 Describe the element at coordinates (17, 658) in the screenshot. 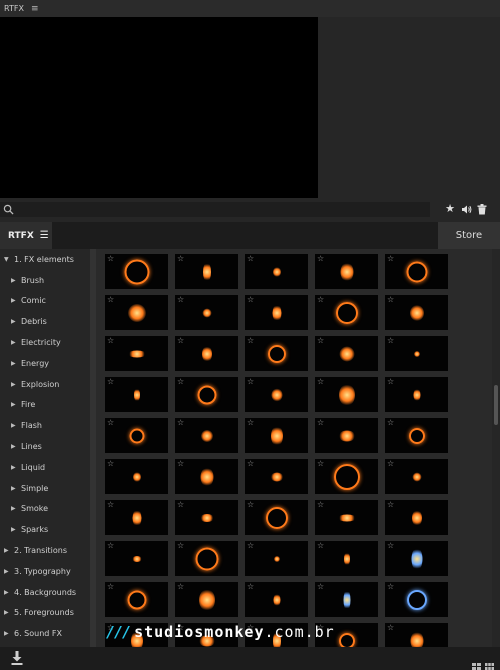

I see `download-icon` at that location.